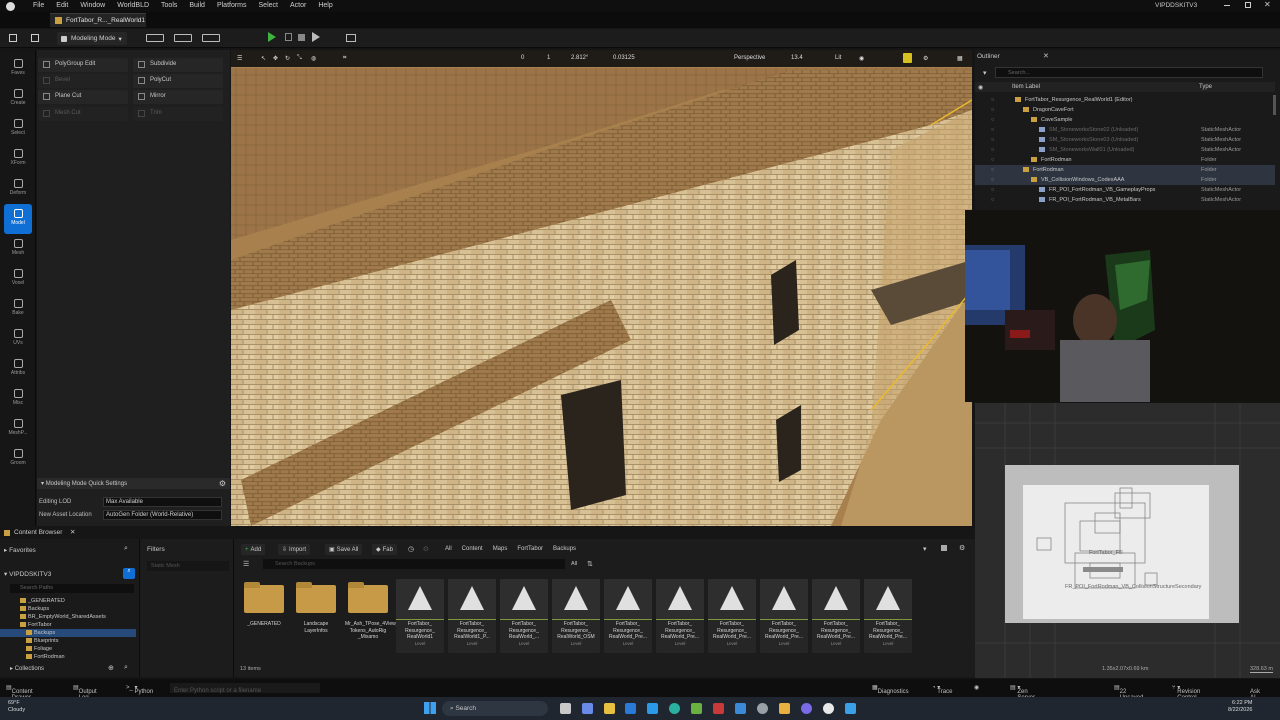 This screenshot has width=1280, height=720. I want to click on viewport-settings-icon: ⚙, so click(925, 58).